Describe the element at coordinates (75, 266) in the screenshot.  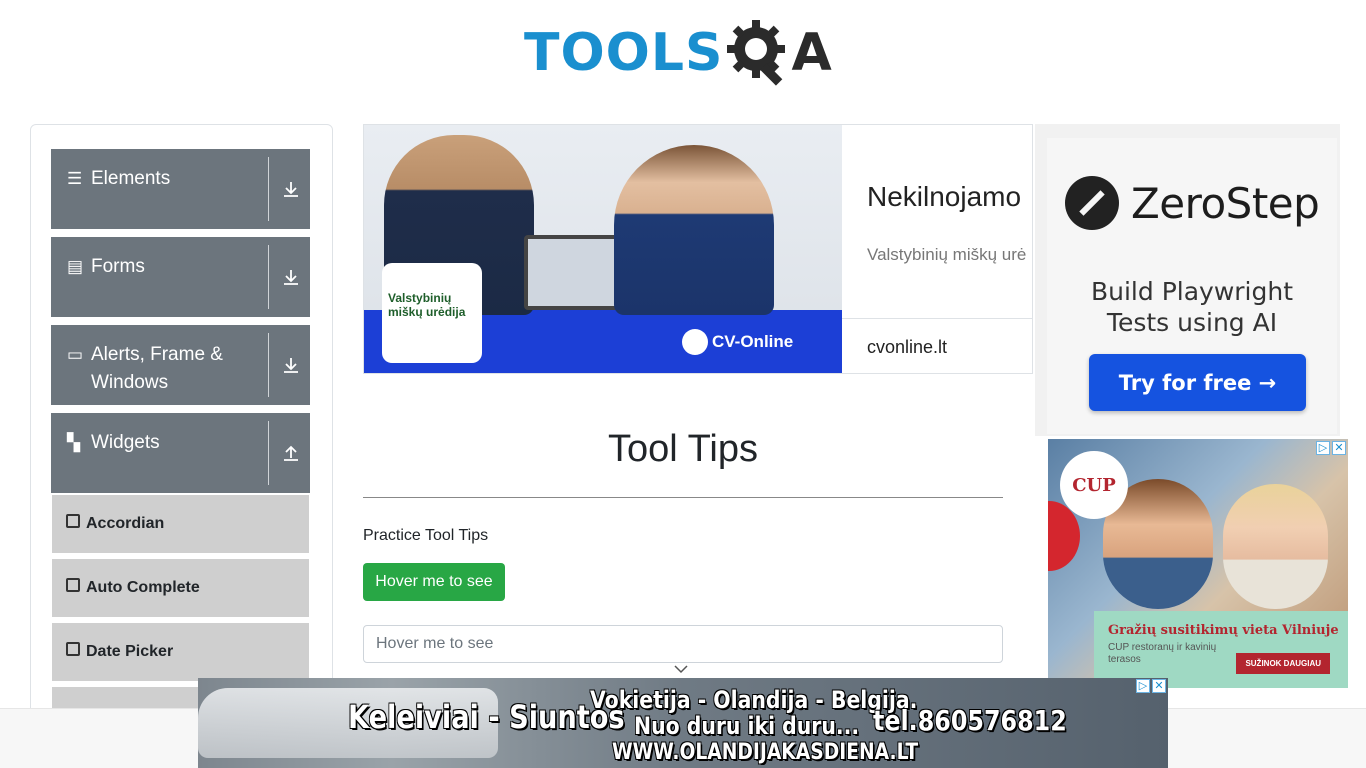
I see `document-icon: ▤` at that location.